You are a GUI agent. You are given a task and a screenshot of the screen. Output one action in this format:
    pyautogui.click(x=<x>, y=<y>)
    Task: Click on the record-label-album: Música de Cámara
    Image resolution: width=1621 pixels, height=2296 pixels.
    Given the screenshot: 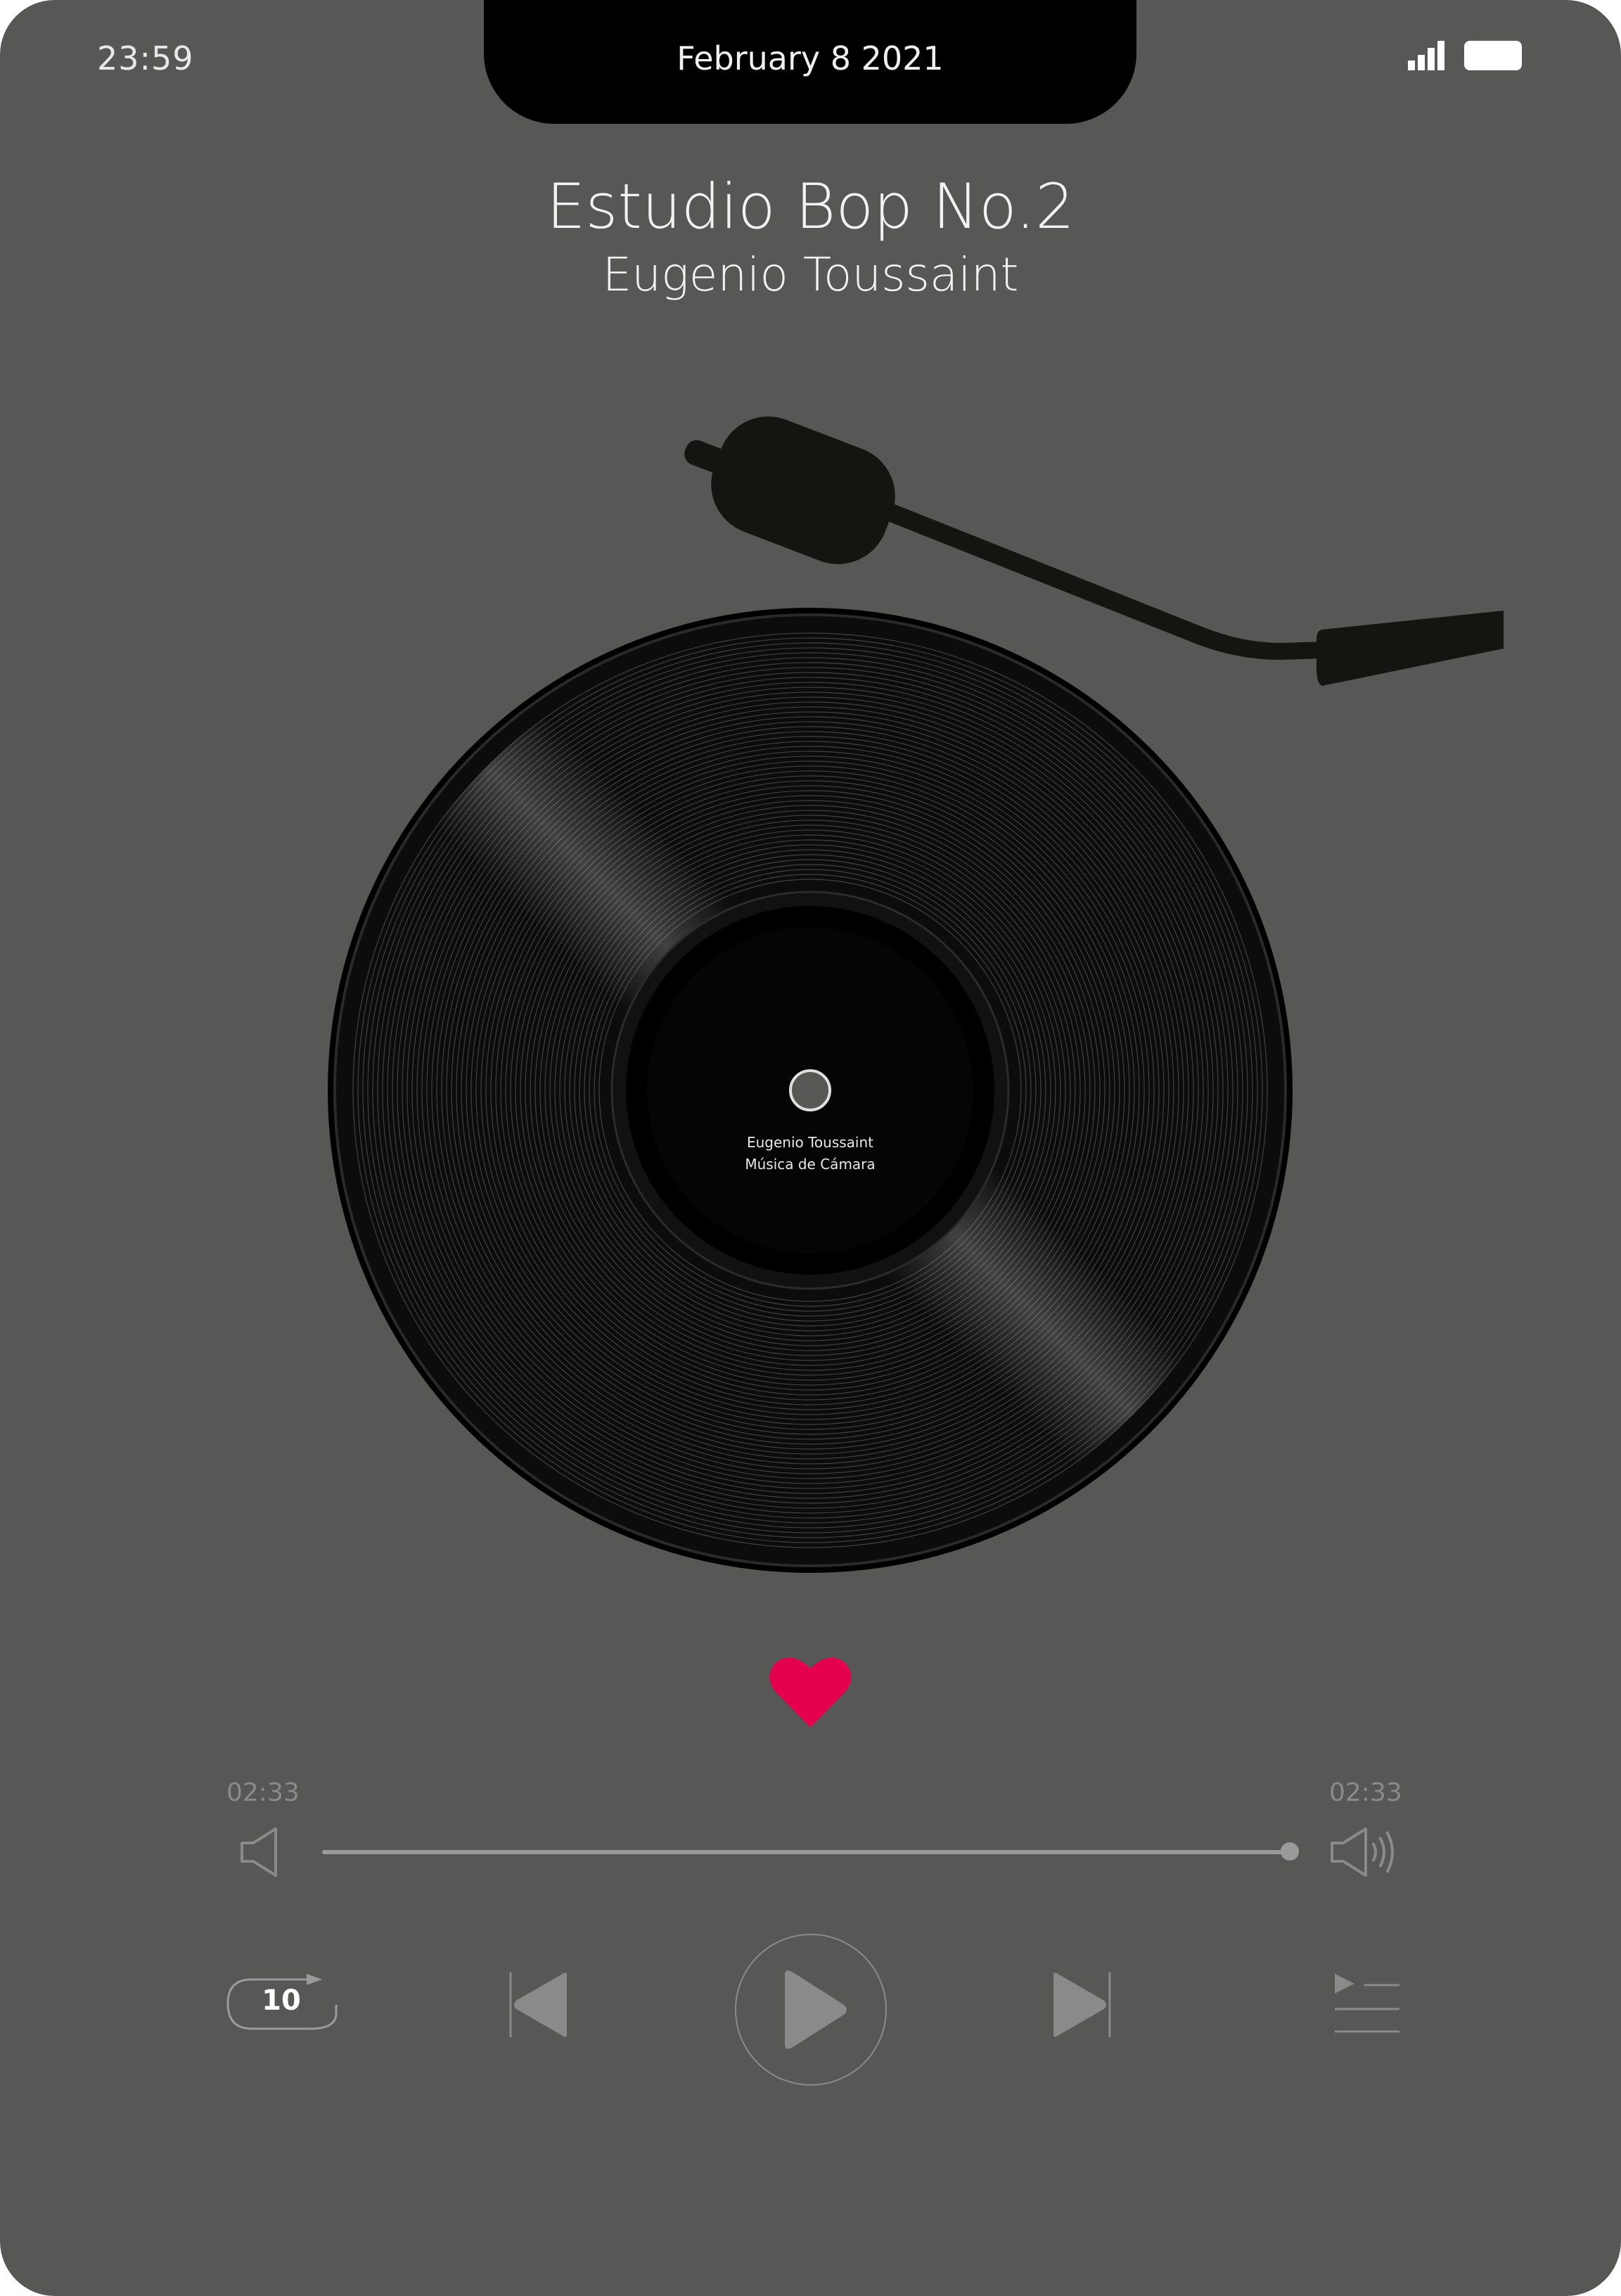 What is the action you would take?
    pyautogui.click(x=810, y=1164)
    